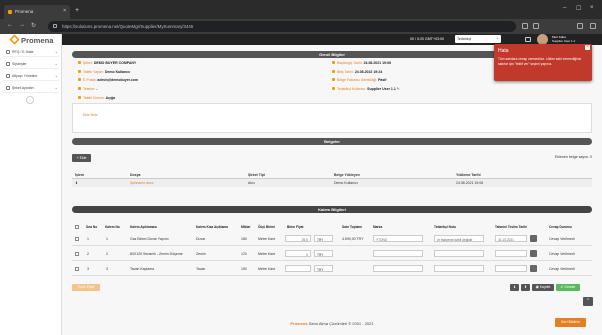  What do you see at coordinates (77, 10) in the screenshot?
I see `new-tab-icon: +` at bounding box center [77, 10].